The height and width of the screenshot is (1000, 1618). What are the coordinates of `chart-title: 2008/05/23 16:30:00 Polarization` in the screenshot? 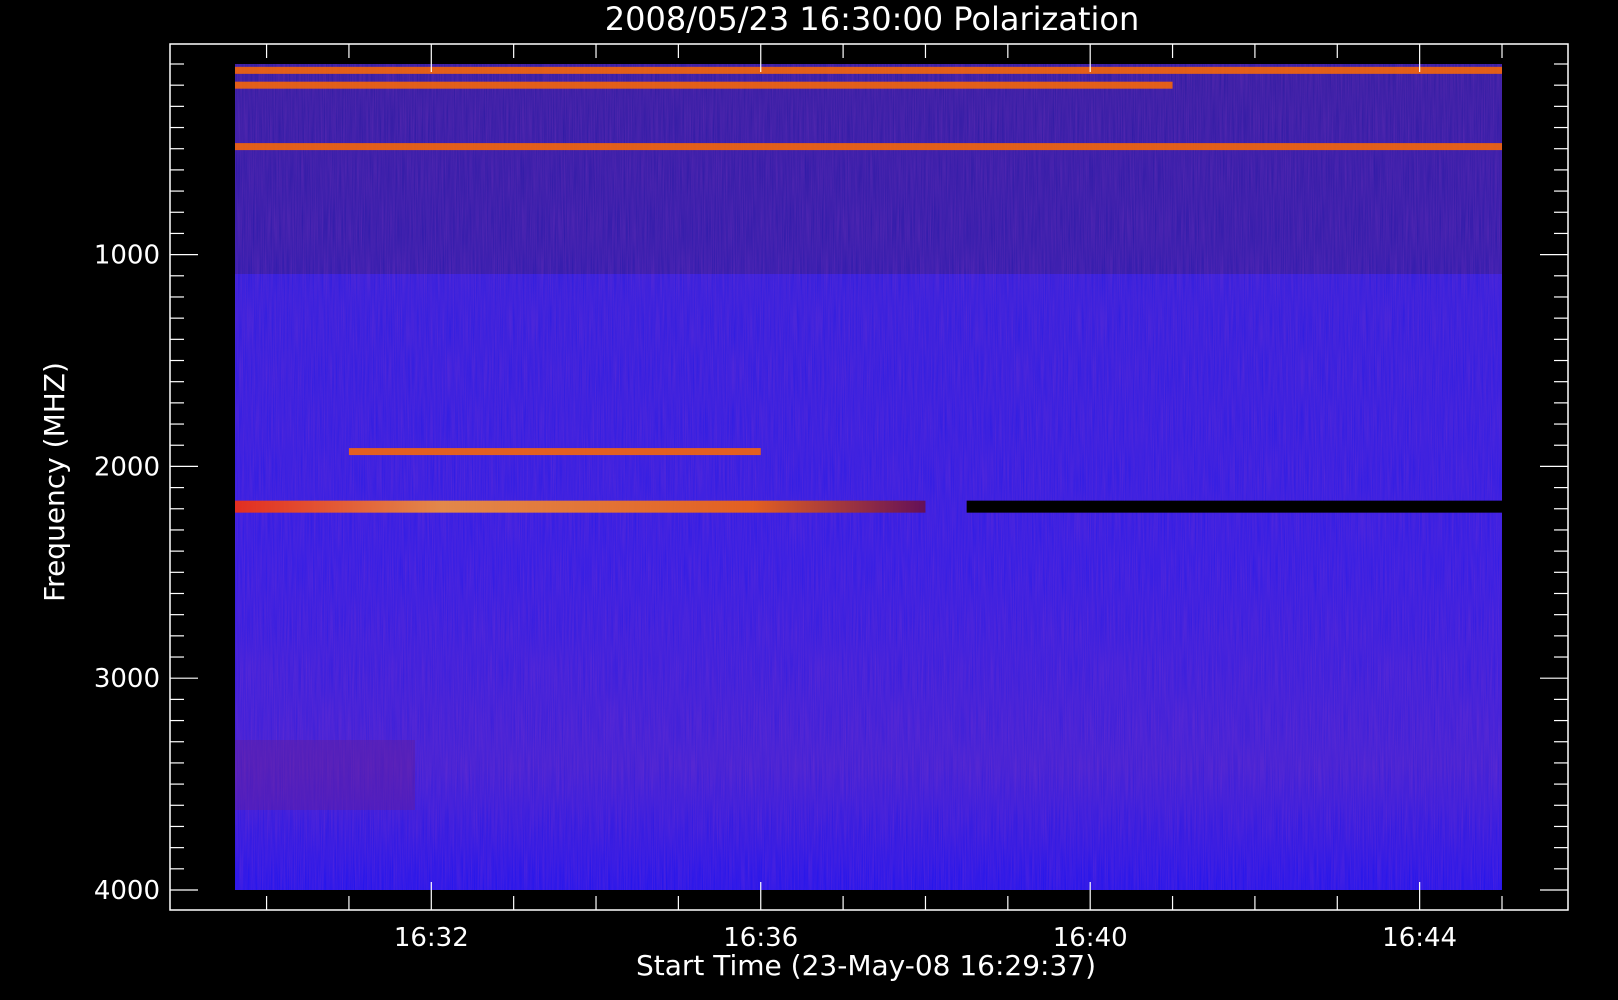 It's located at (872, 19).